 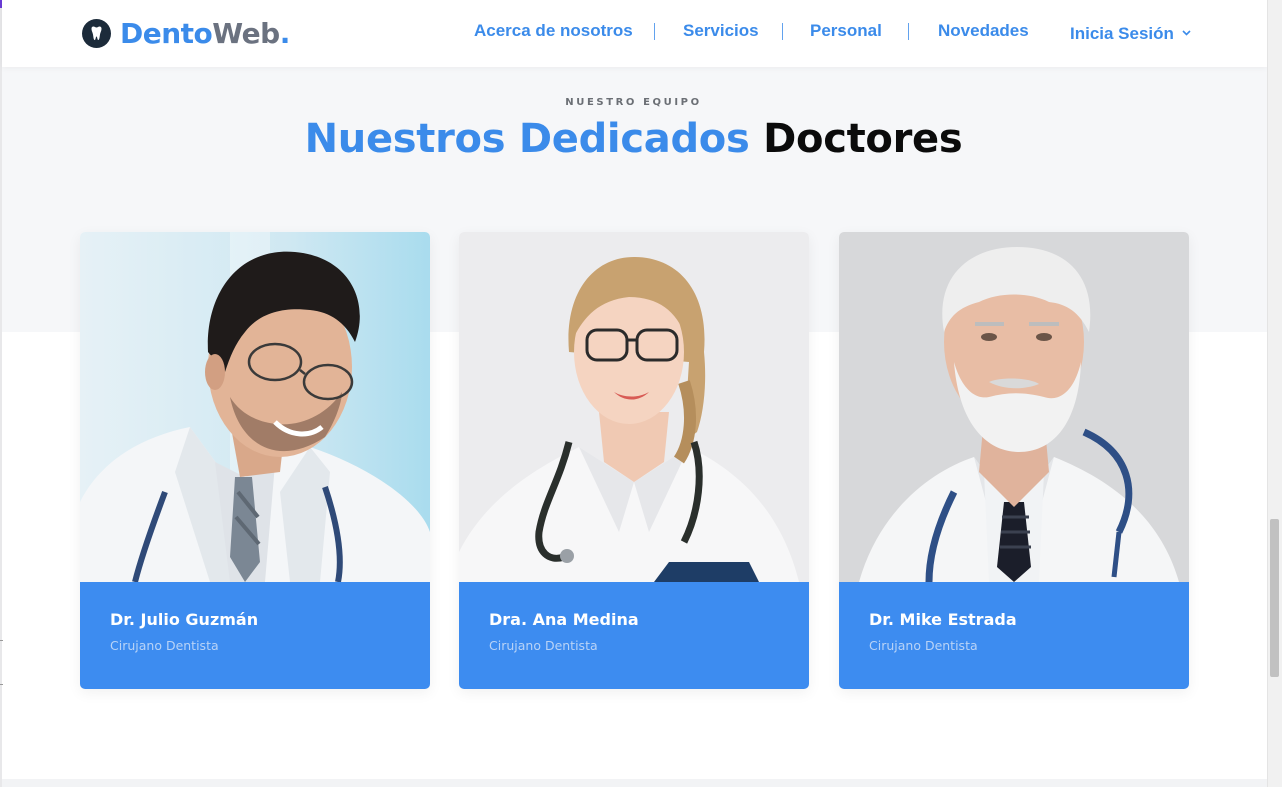 What do you see at coordinates (633, 783) in the screenshot?
I see `footer-strip` at bounding box center [633, 783].